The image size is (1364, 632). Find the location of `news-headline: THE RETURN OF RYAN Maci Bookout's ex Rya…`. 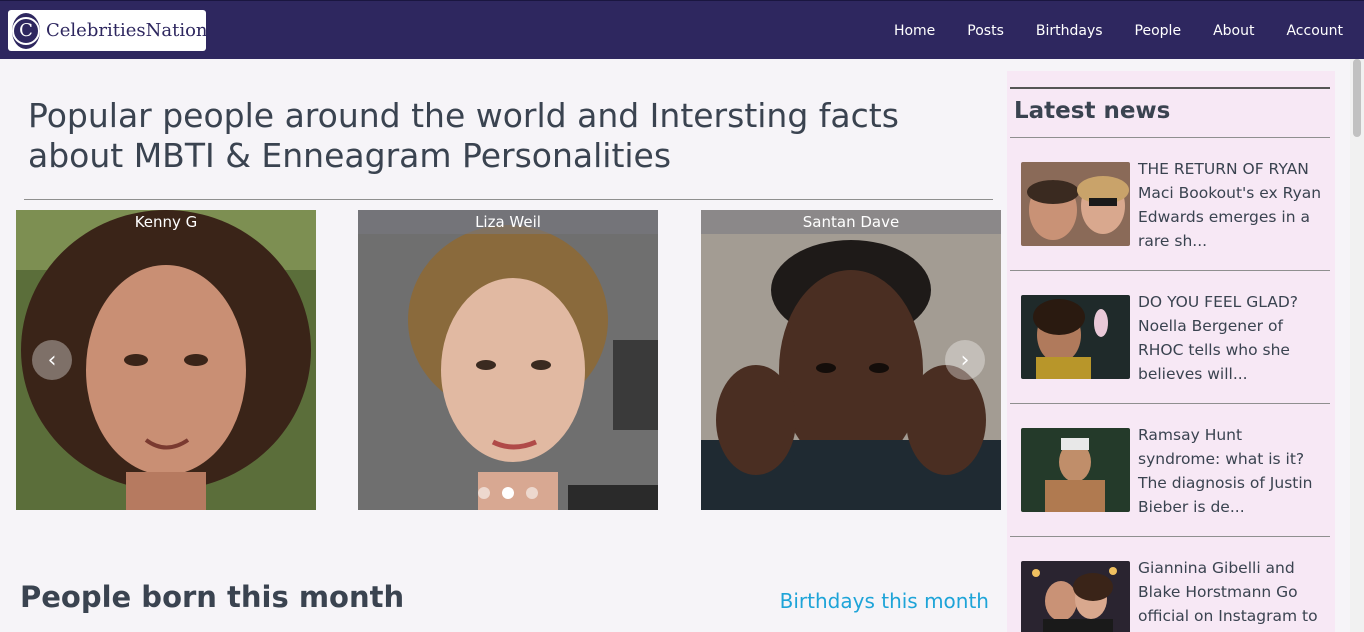

news-headline: THE RETURN OF RYAN Maci Bookout's ex Rya… is located at coordinates (1230, 205).